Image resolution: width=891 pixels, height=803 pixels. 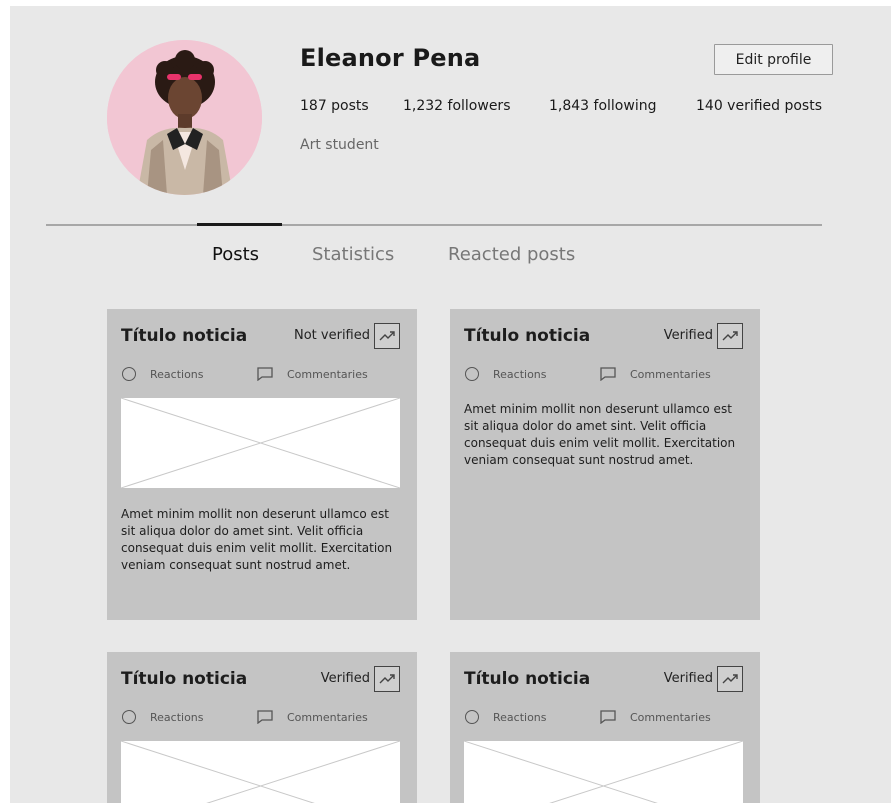 What do you see at coordinates (759, 106) in the screenshot?
I see `verified-posts-count: 140 verified posts` at bounding box center [759, 106].